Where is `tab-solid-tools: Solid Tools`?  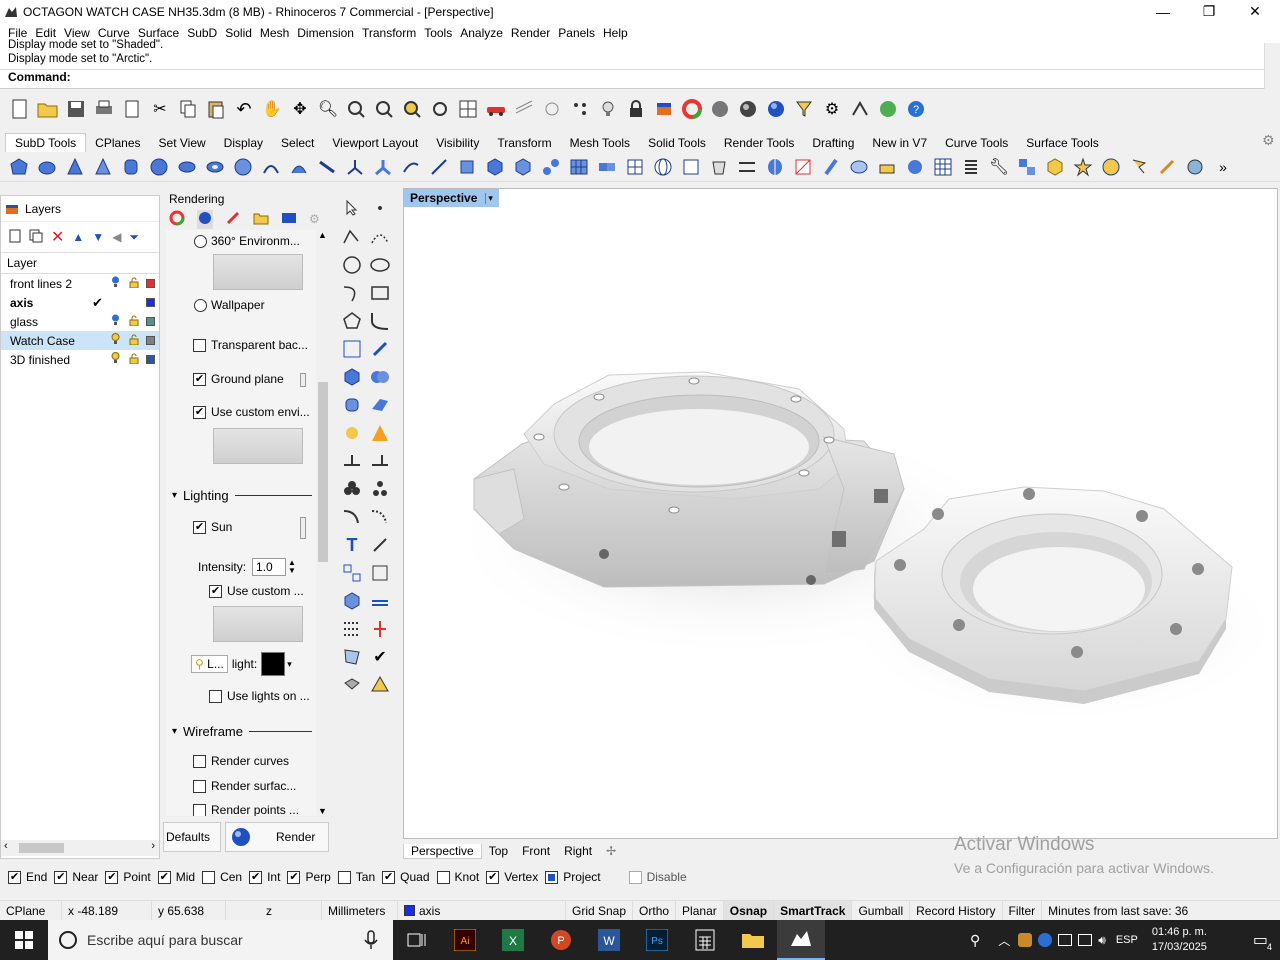
tab-solid-tools: Solid Tools is located at coordinates (677, 143).